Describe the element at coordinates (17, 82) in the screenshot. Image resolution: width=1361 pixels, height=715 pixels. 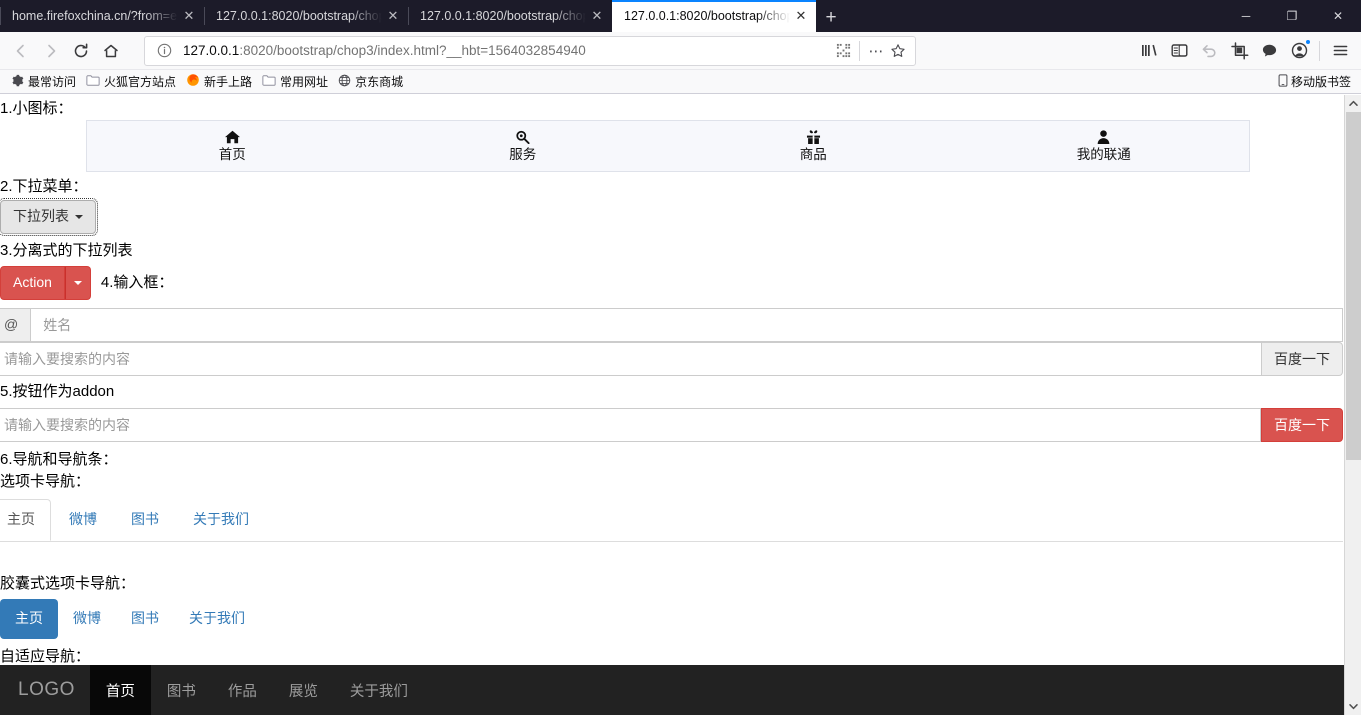
I see `gear-icon` at that location.